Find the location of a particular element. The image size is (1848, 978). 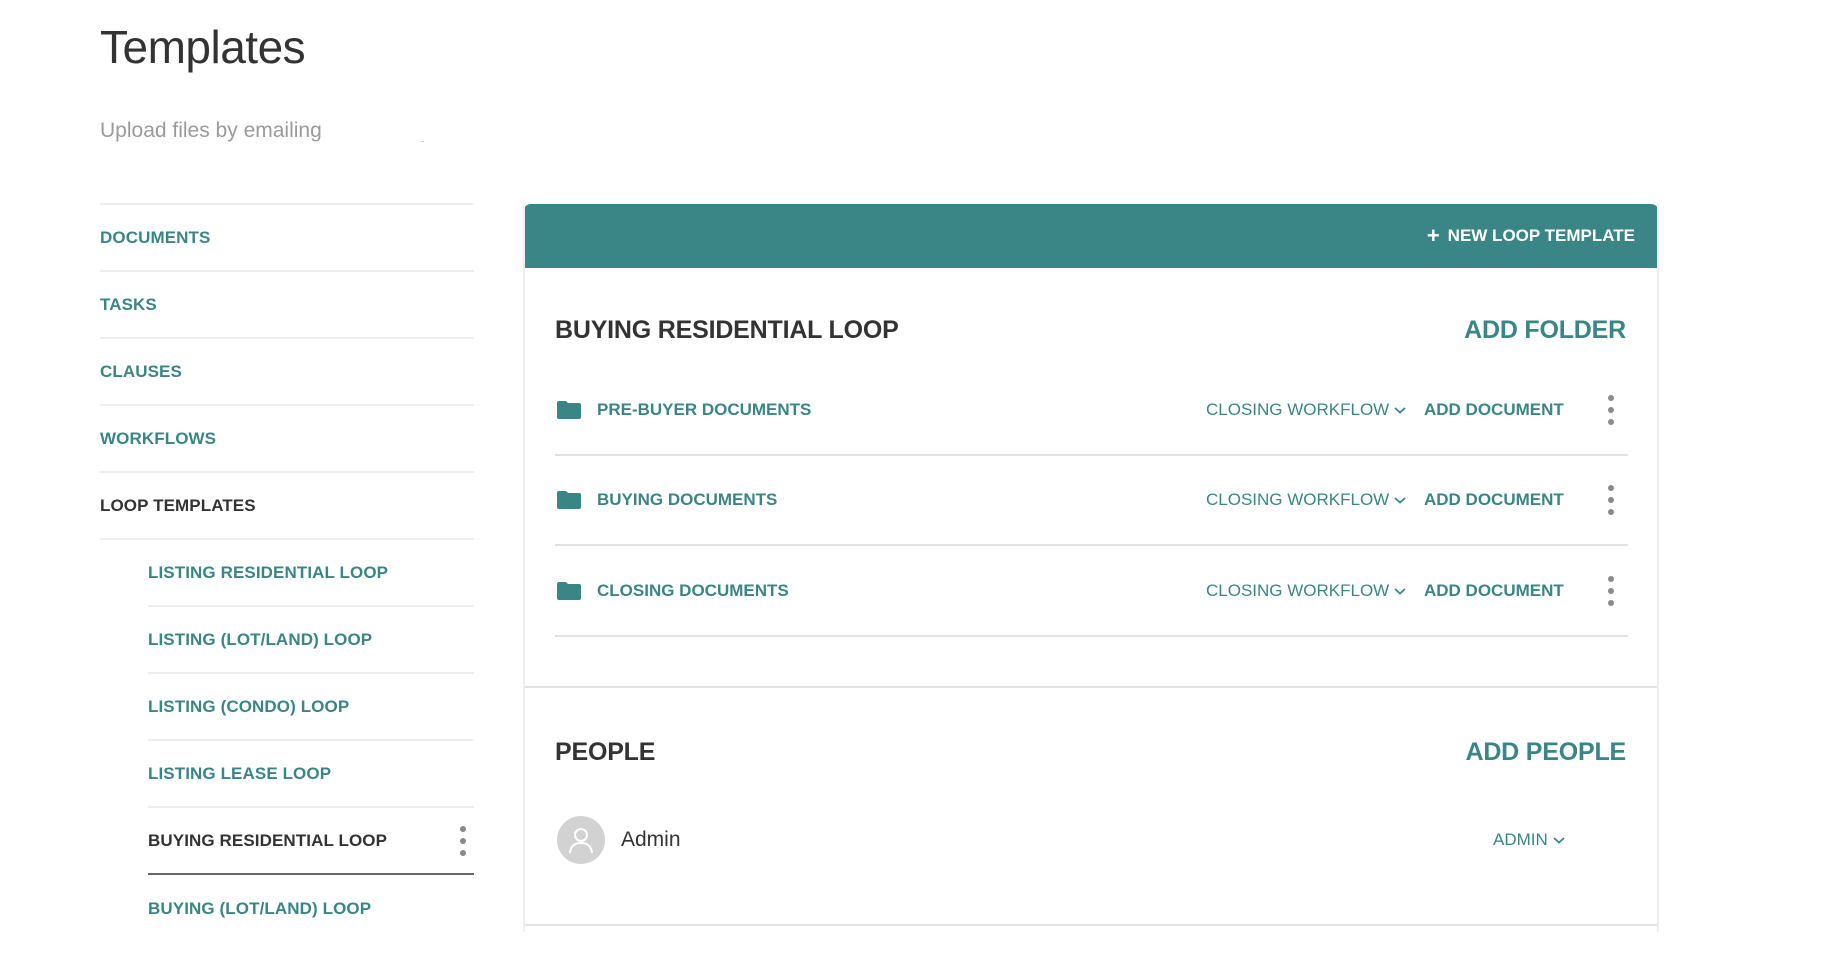

user-icon is located at coordinates (581, 841).